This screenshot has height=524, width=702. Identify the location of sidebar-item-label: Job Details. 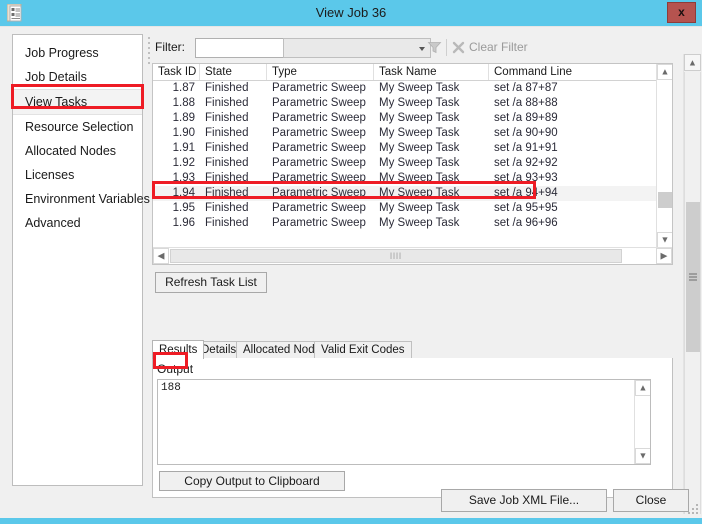
(56, 77).